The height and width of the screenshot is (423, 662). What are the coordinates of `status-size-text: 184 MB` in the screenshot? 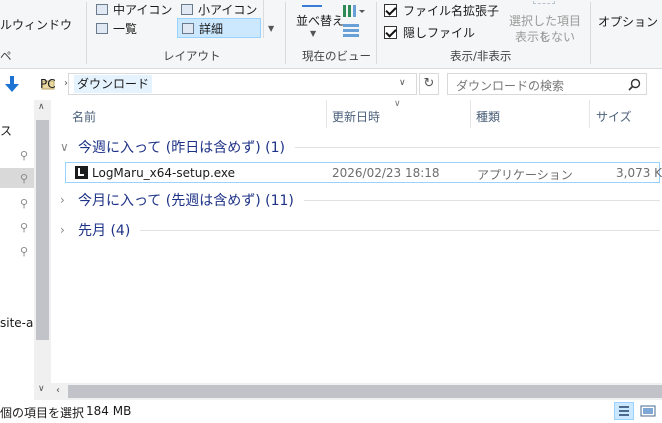 It's located at (109, 411).